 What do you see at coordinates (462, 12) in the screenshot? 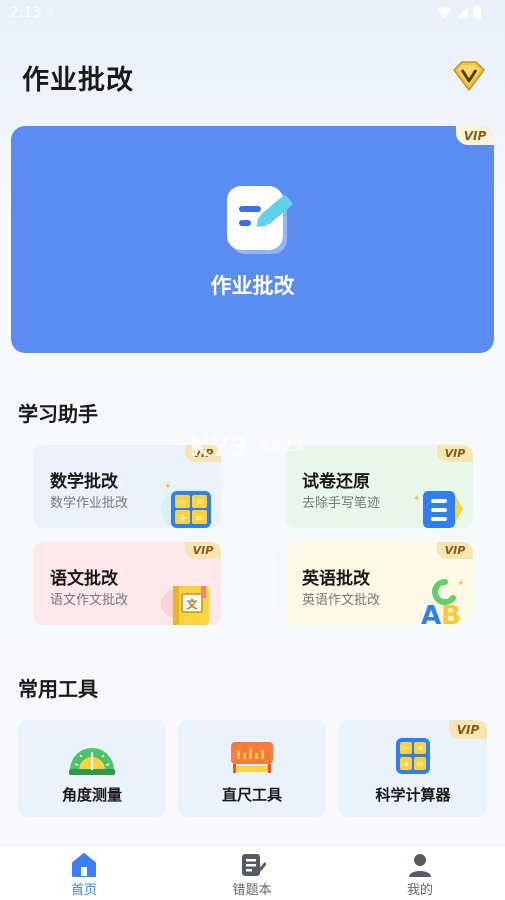
I see `signal-icon` at bounding box center [462, 12].